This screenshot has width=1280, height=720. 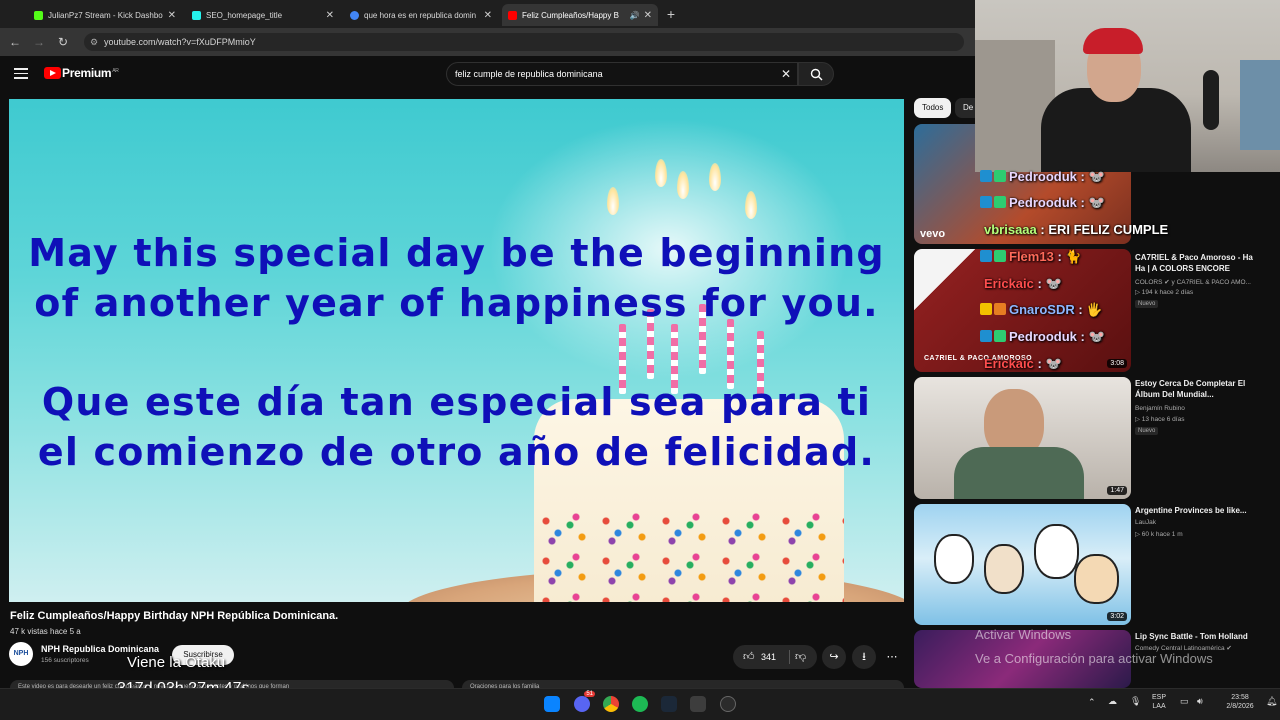 I want to click on like-dislike-group: 👍︎ 341 👎︎, so click(x=775, y=657).